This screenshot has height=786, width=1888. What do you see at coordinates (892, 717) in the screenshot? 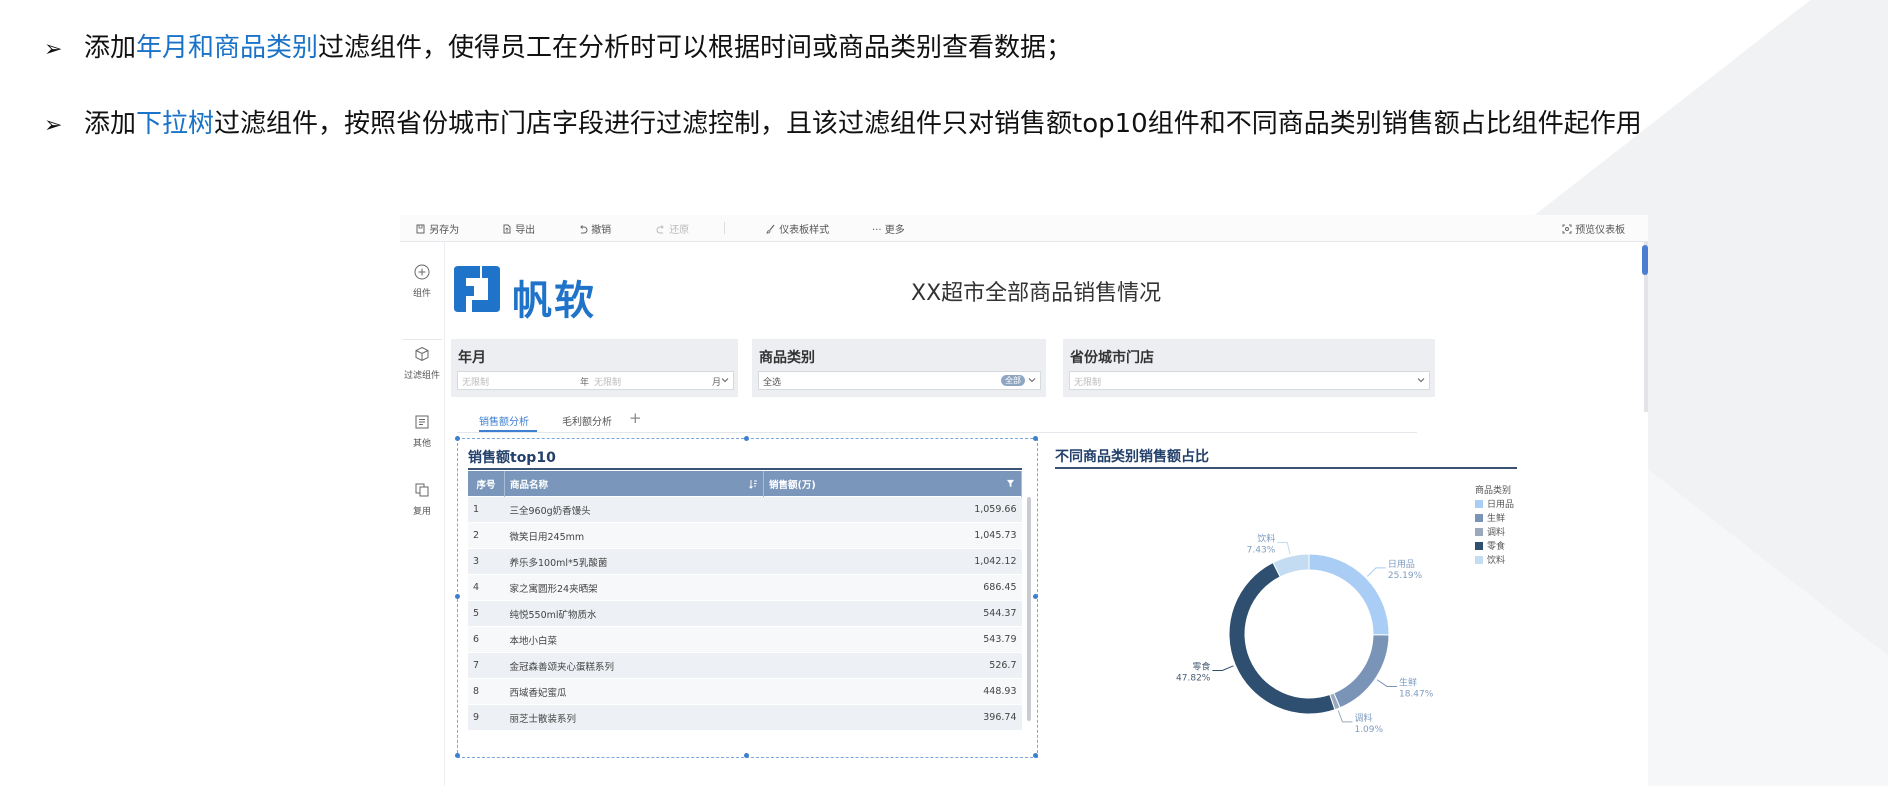
I see `sales-cell: 396.74` at bounding box center [892, 717].